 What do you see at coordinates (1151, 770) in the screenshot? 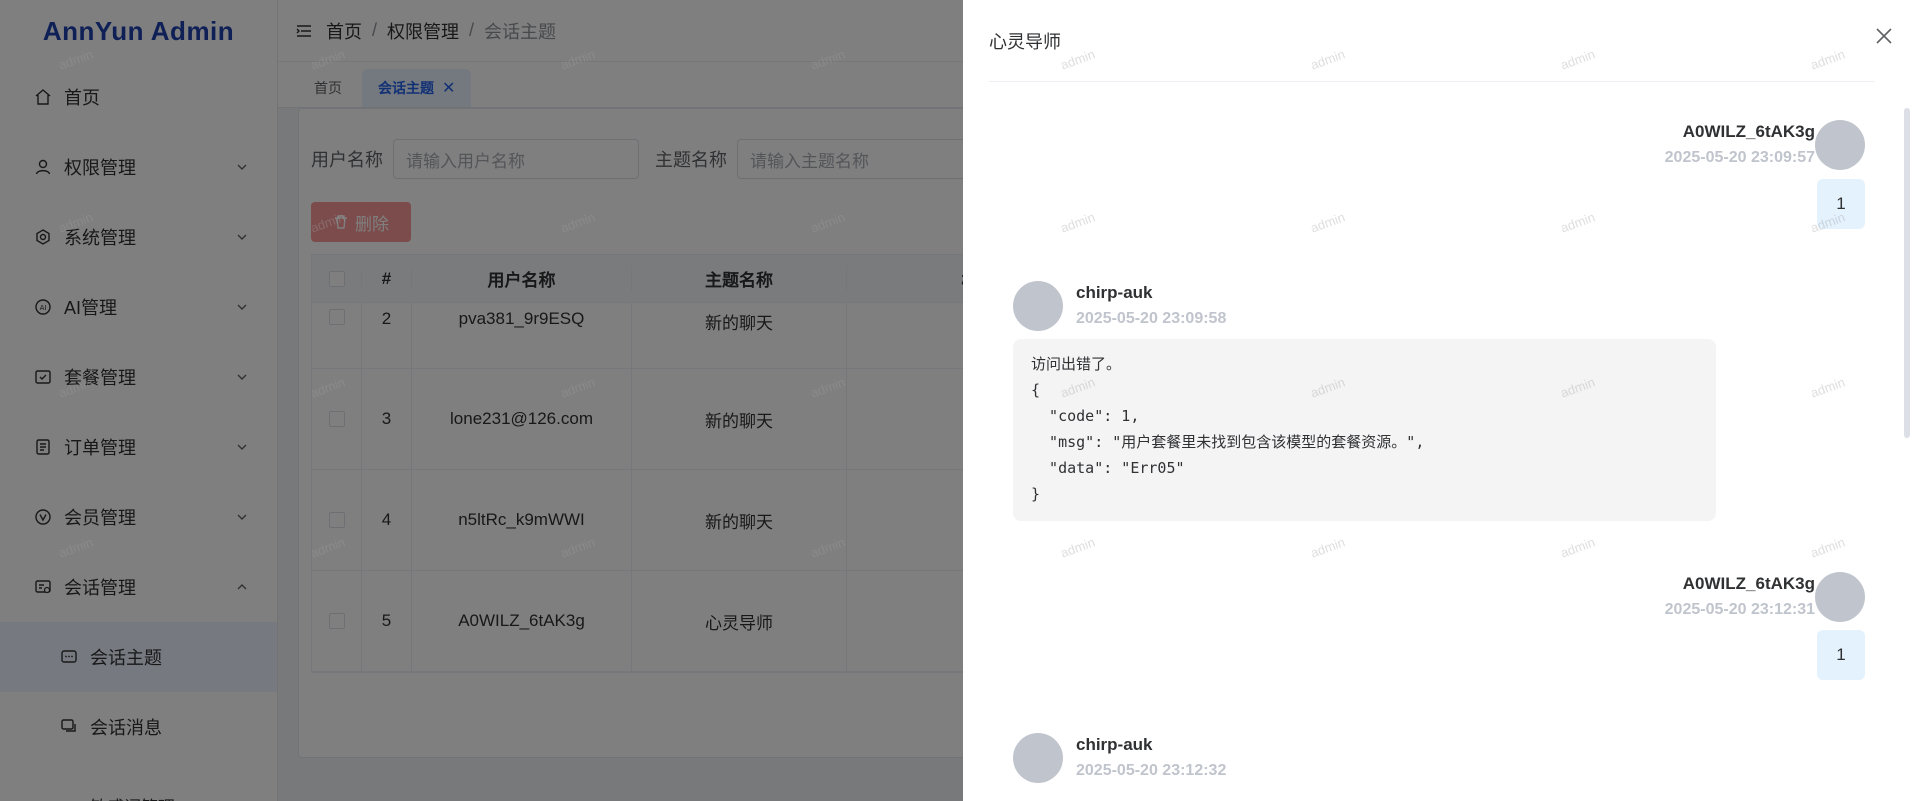
I see `message-time: 2025-05-20 23:12:32` at bounding box center [1151, 770].